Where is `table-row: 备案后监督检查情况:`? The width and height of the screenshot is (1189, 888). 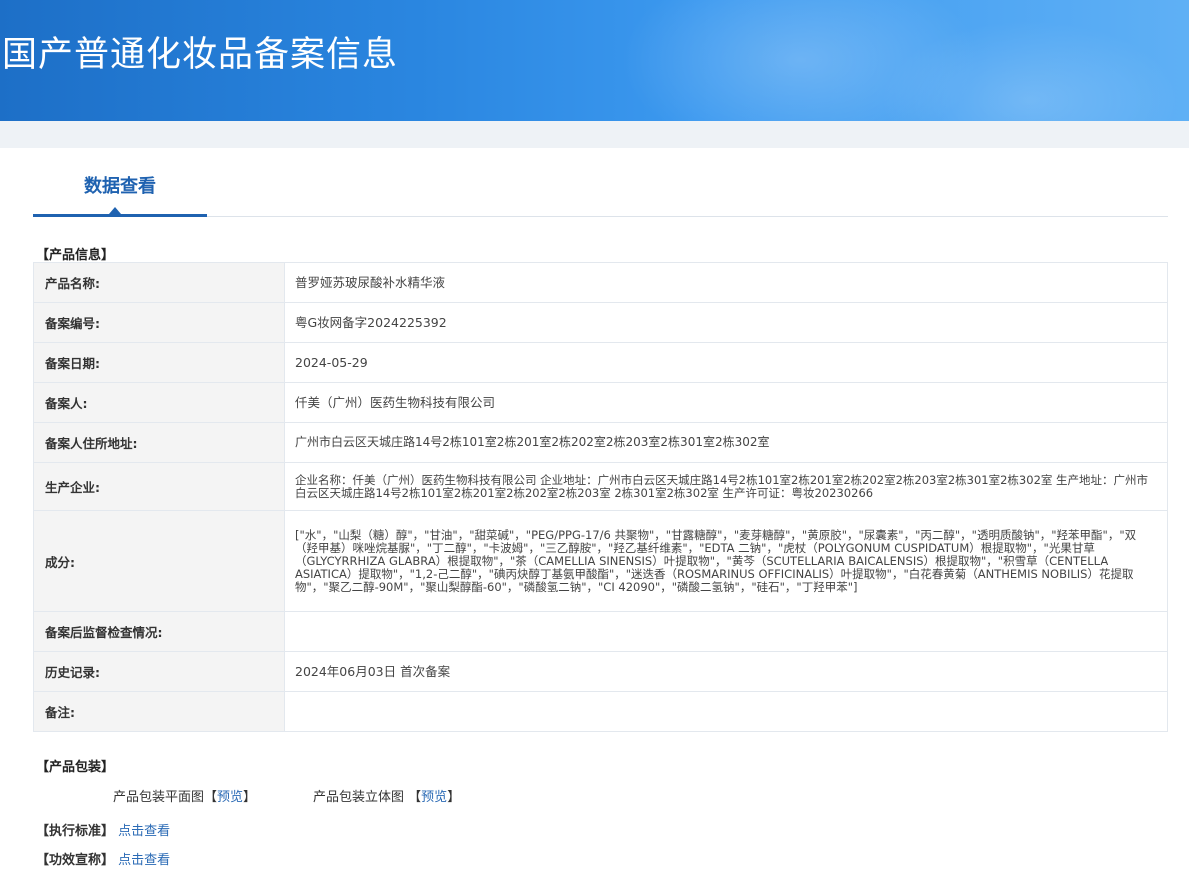 table-row: 备案后监督检查情况: is located at coordinates (600, 631).